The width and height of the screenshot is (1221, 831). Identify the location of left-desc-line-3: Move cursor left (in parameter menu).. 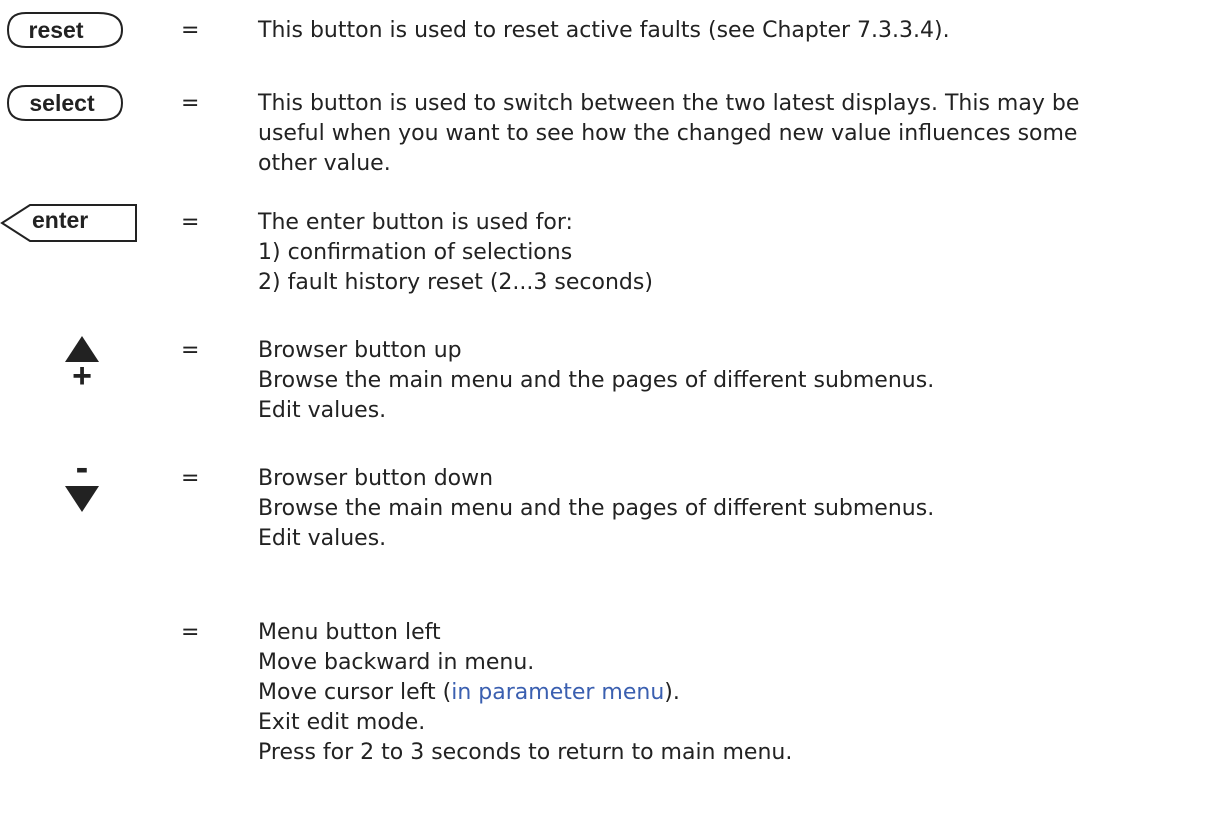
(525, 693).